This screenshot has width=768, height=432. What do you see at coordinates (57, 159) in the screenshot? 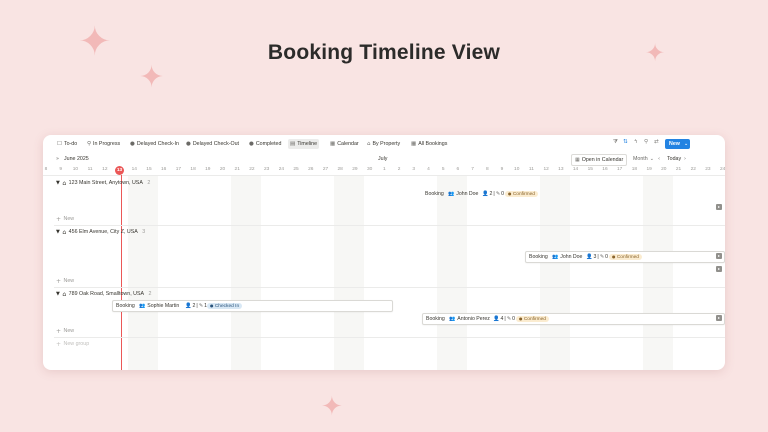
I see `collapse-icon: »` at bounding box center [57, 159].